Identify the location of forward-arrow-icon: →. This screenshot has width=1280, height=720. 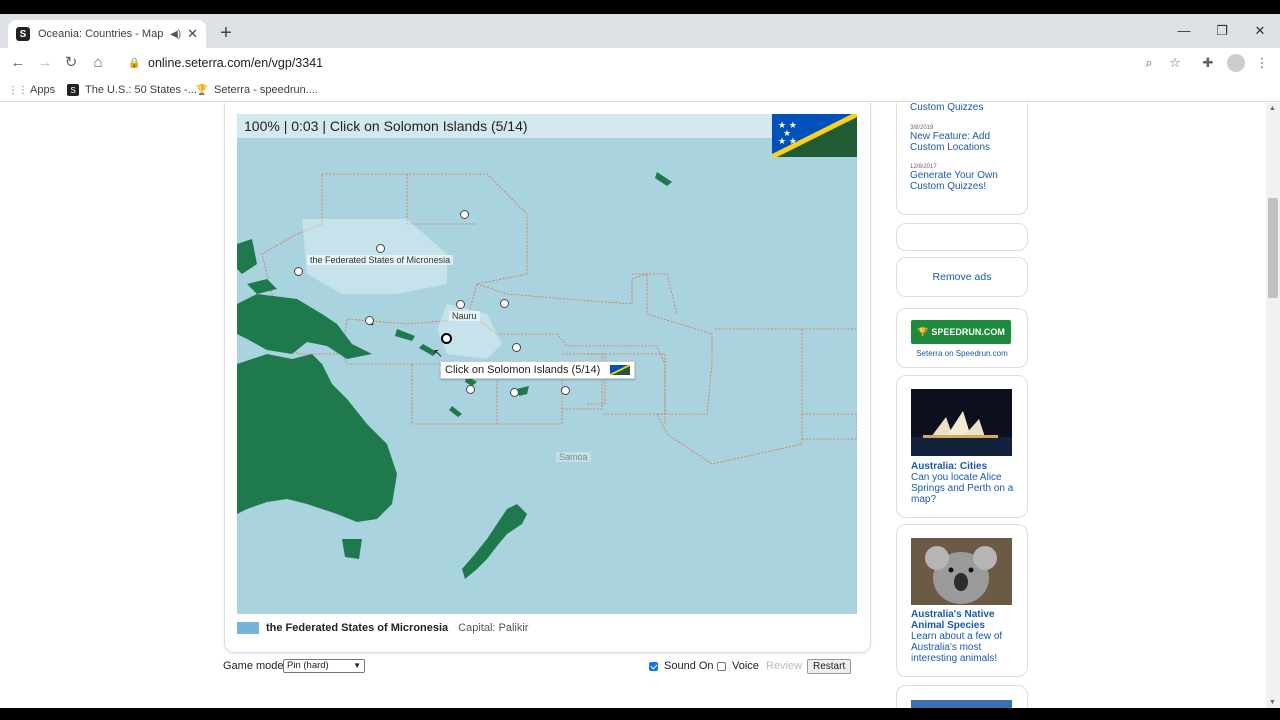
(45, 63).